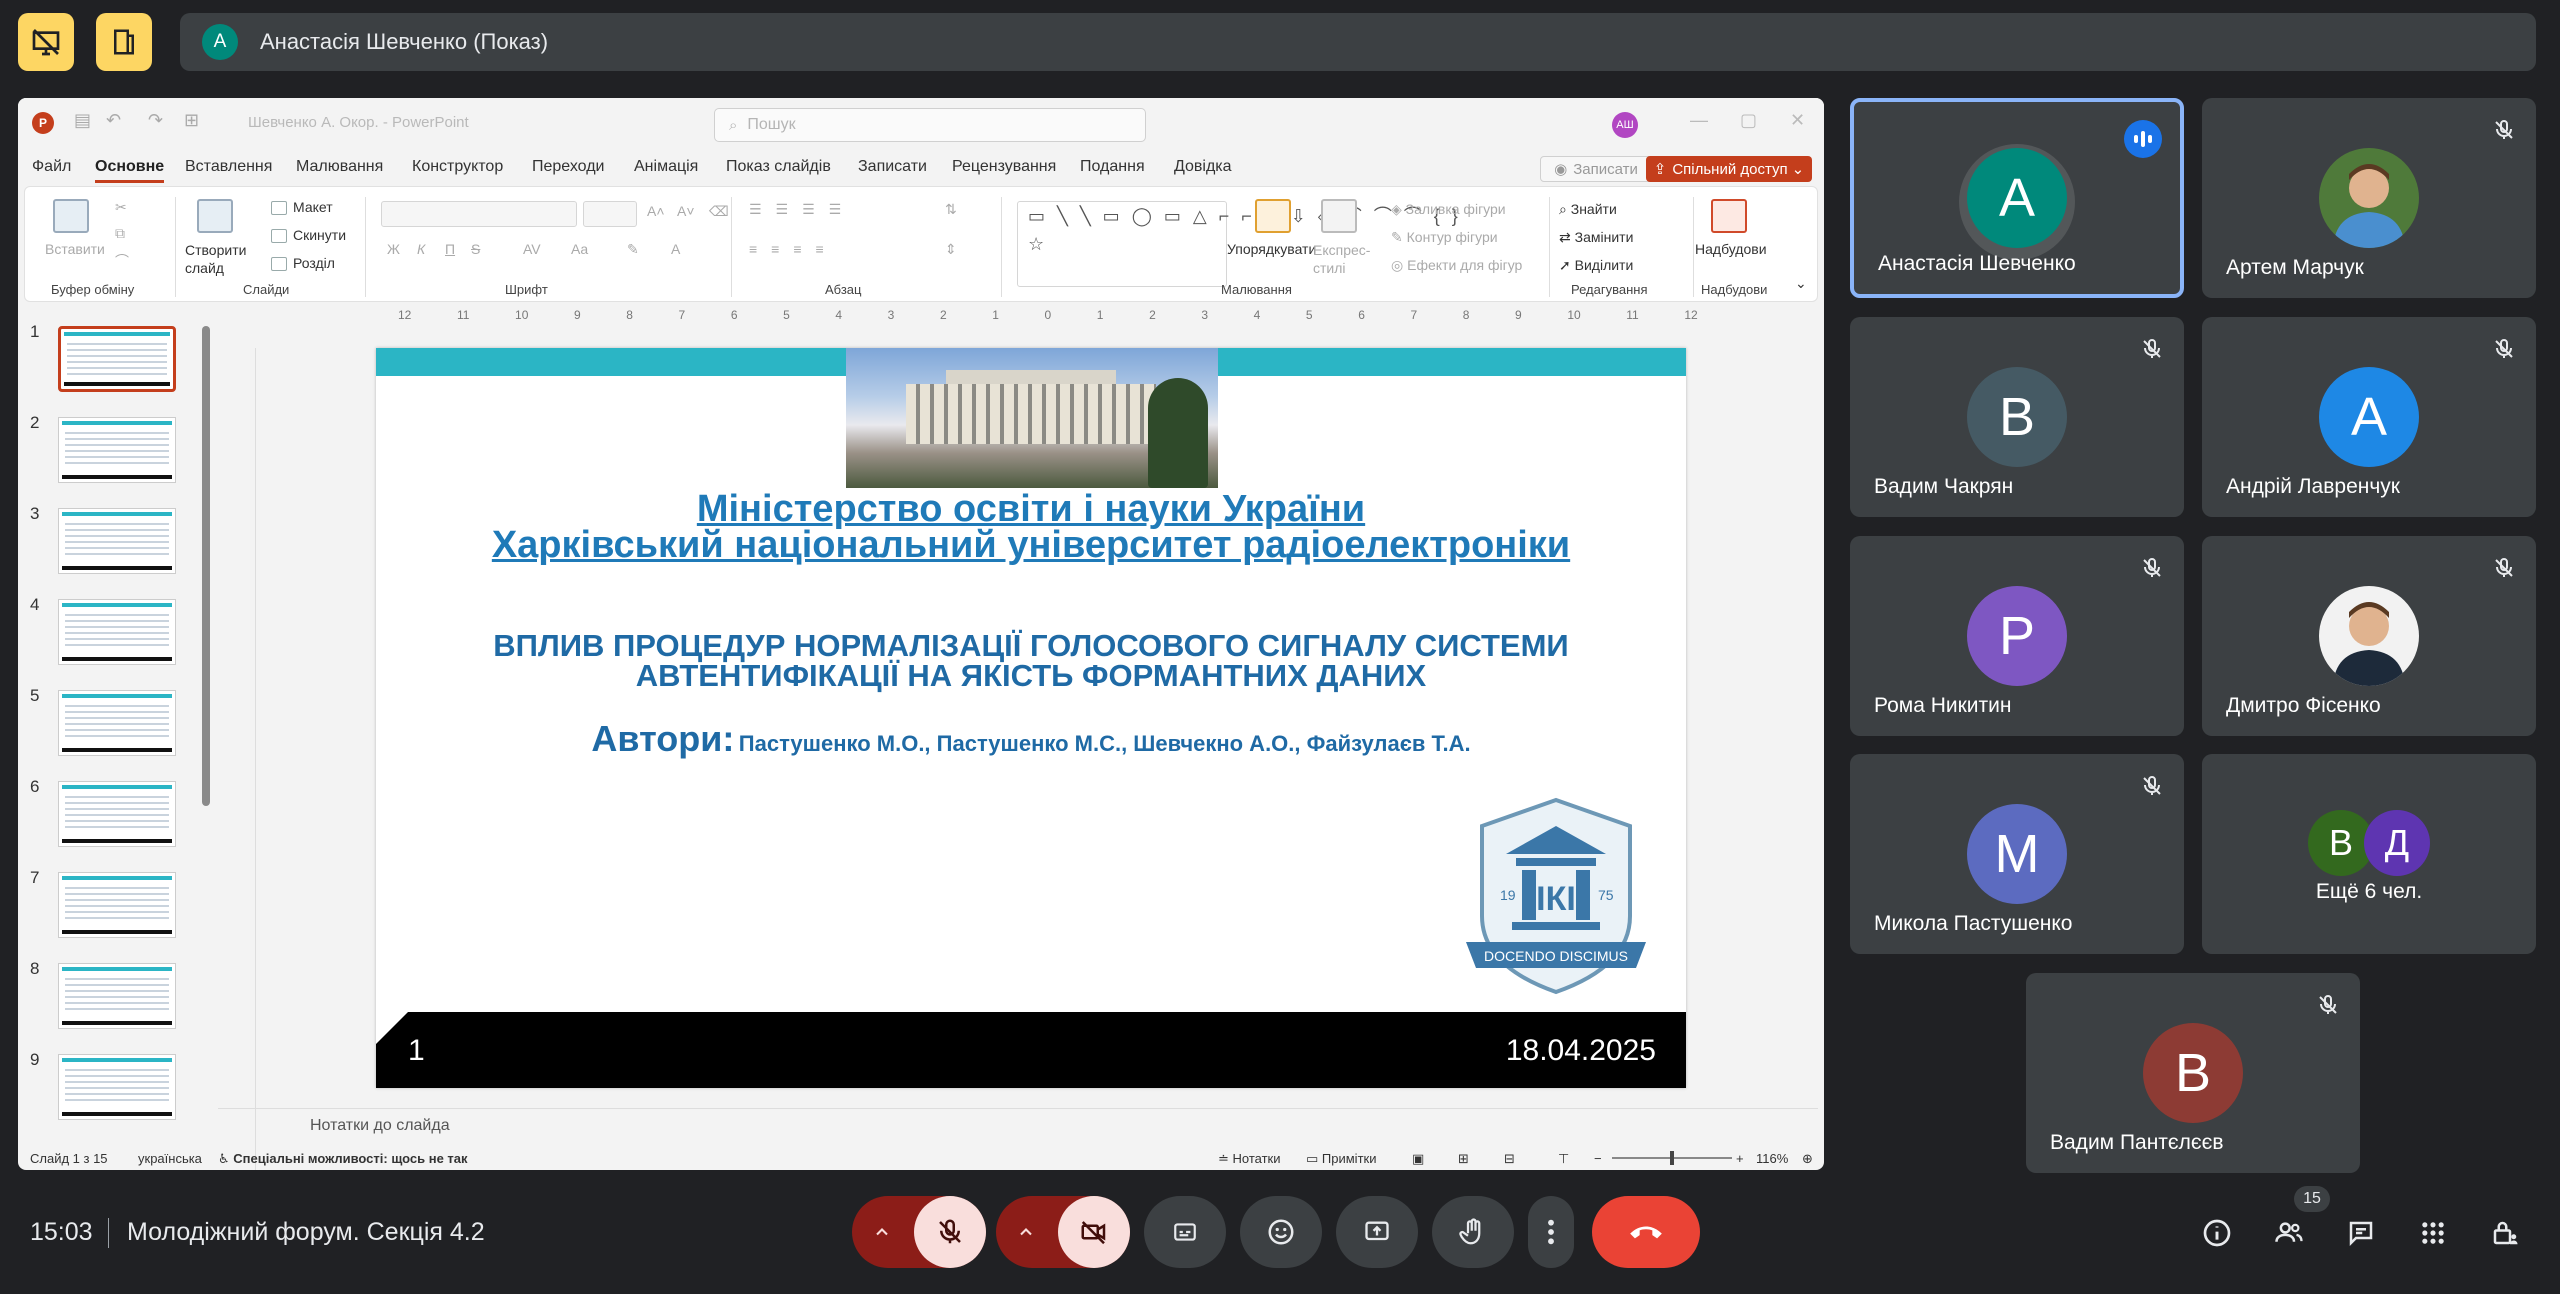 This screenshot has width=2560, height=1294. I want to click on participant-tile: М Микола Пастушенко, so click(2017, 854).